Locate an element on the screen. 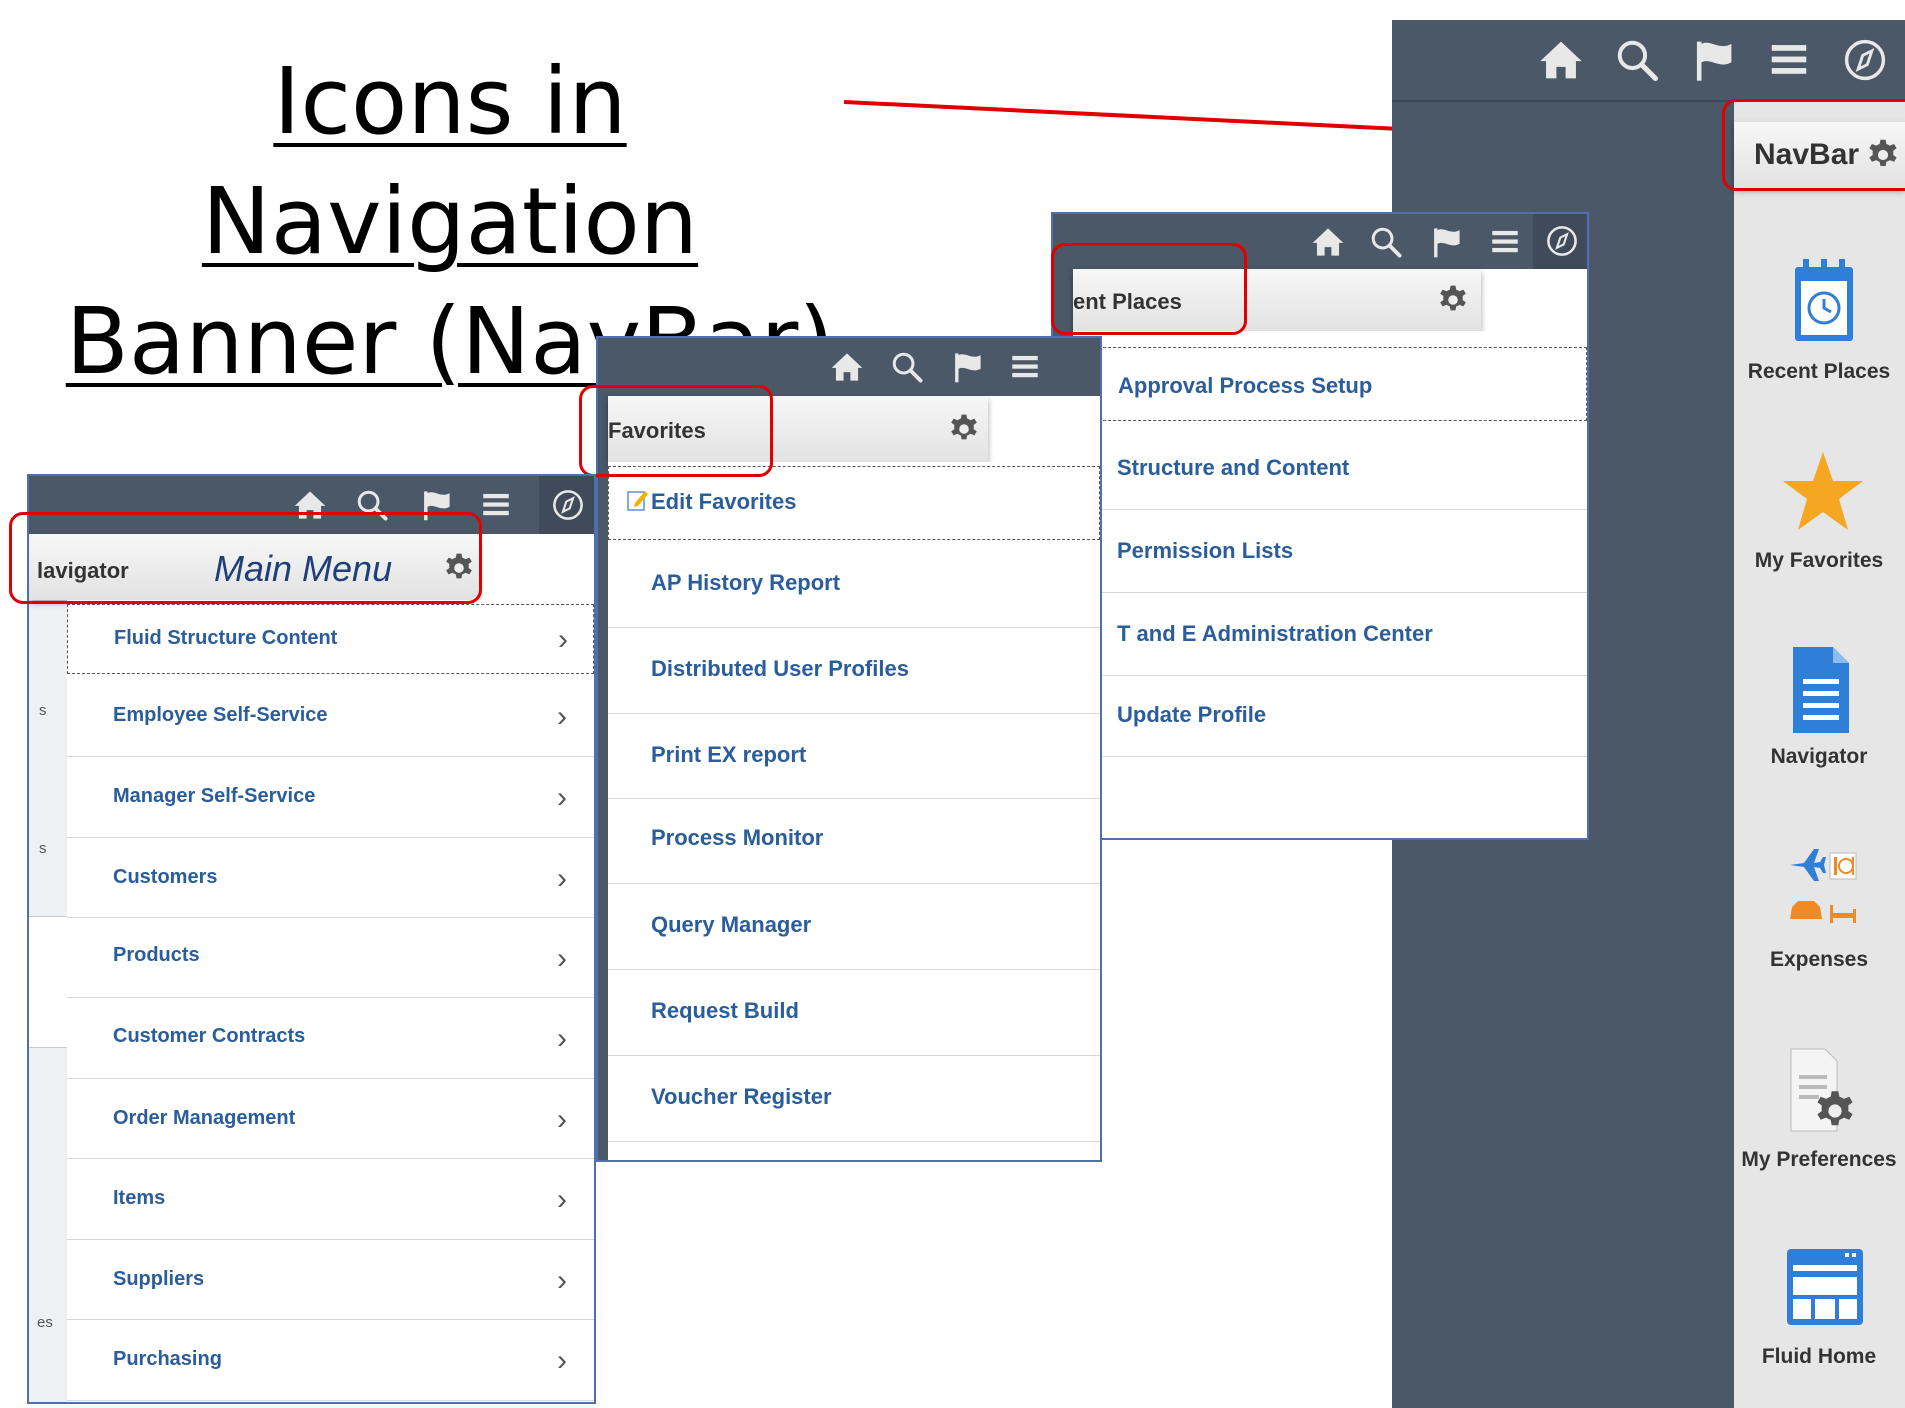 The height and width of the screenshot is (1408, 1905). tile-label: Fluid Home is located at coordinates (1819, 1356).